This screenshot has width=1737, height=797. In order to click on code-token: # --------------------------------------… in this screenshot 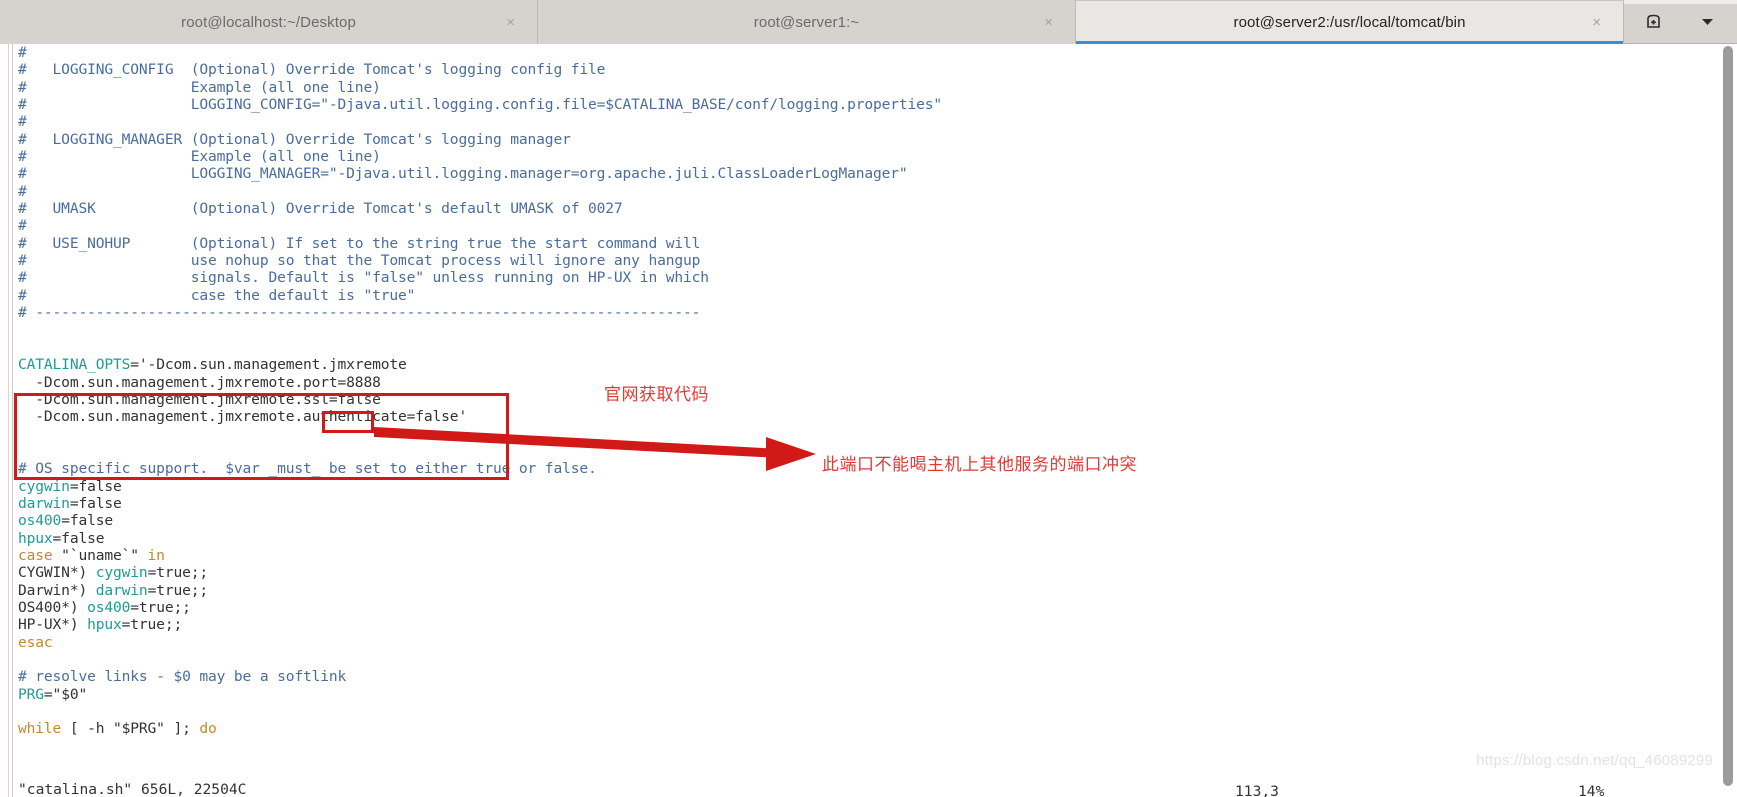, I will do `click(359, 313)`.